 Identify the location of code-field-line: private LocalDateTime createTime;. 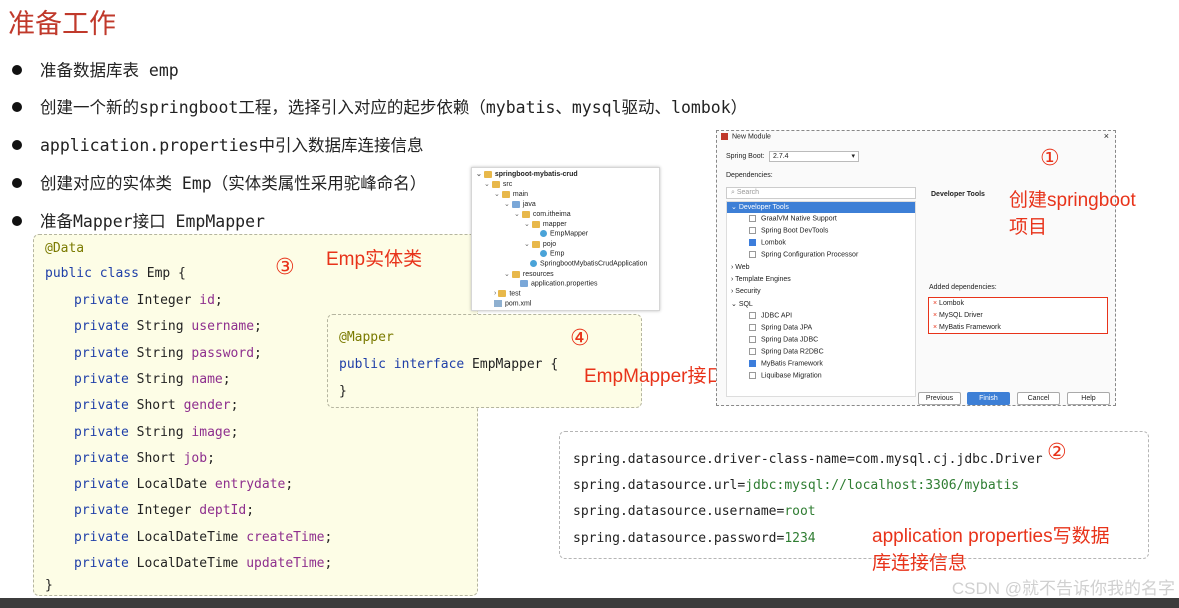
(203, 537).